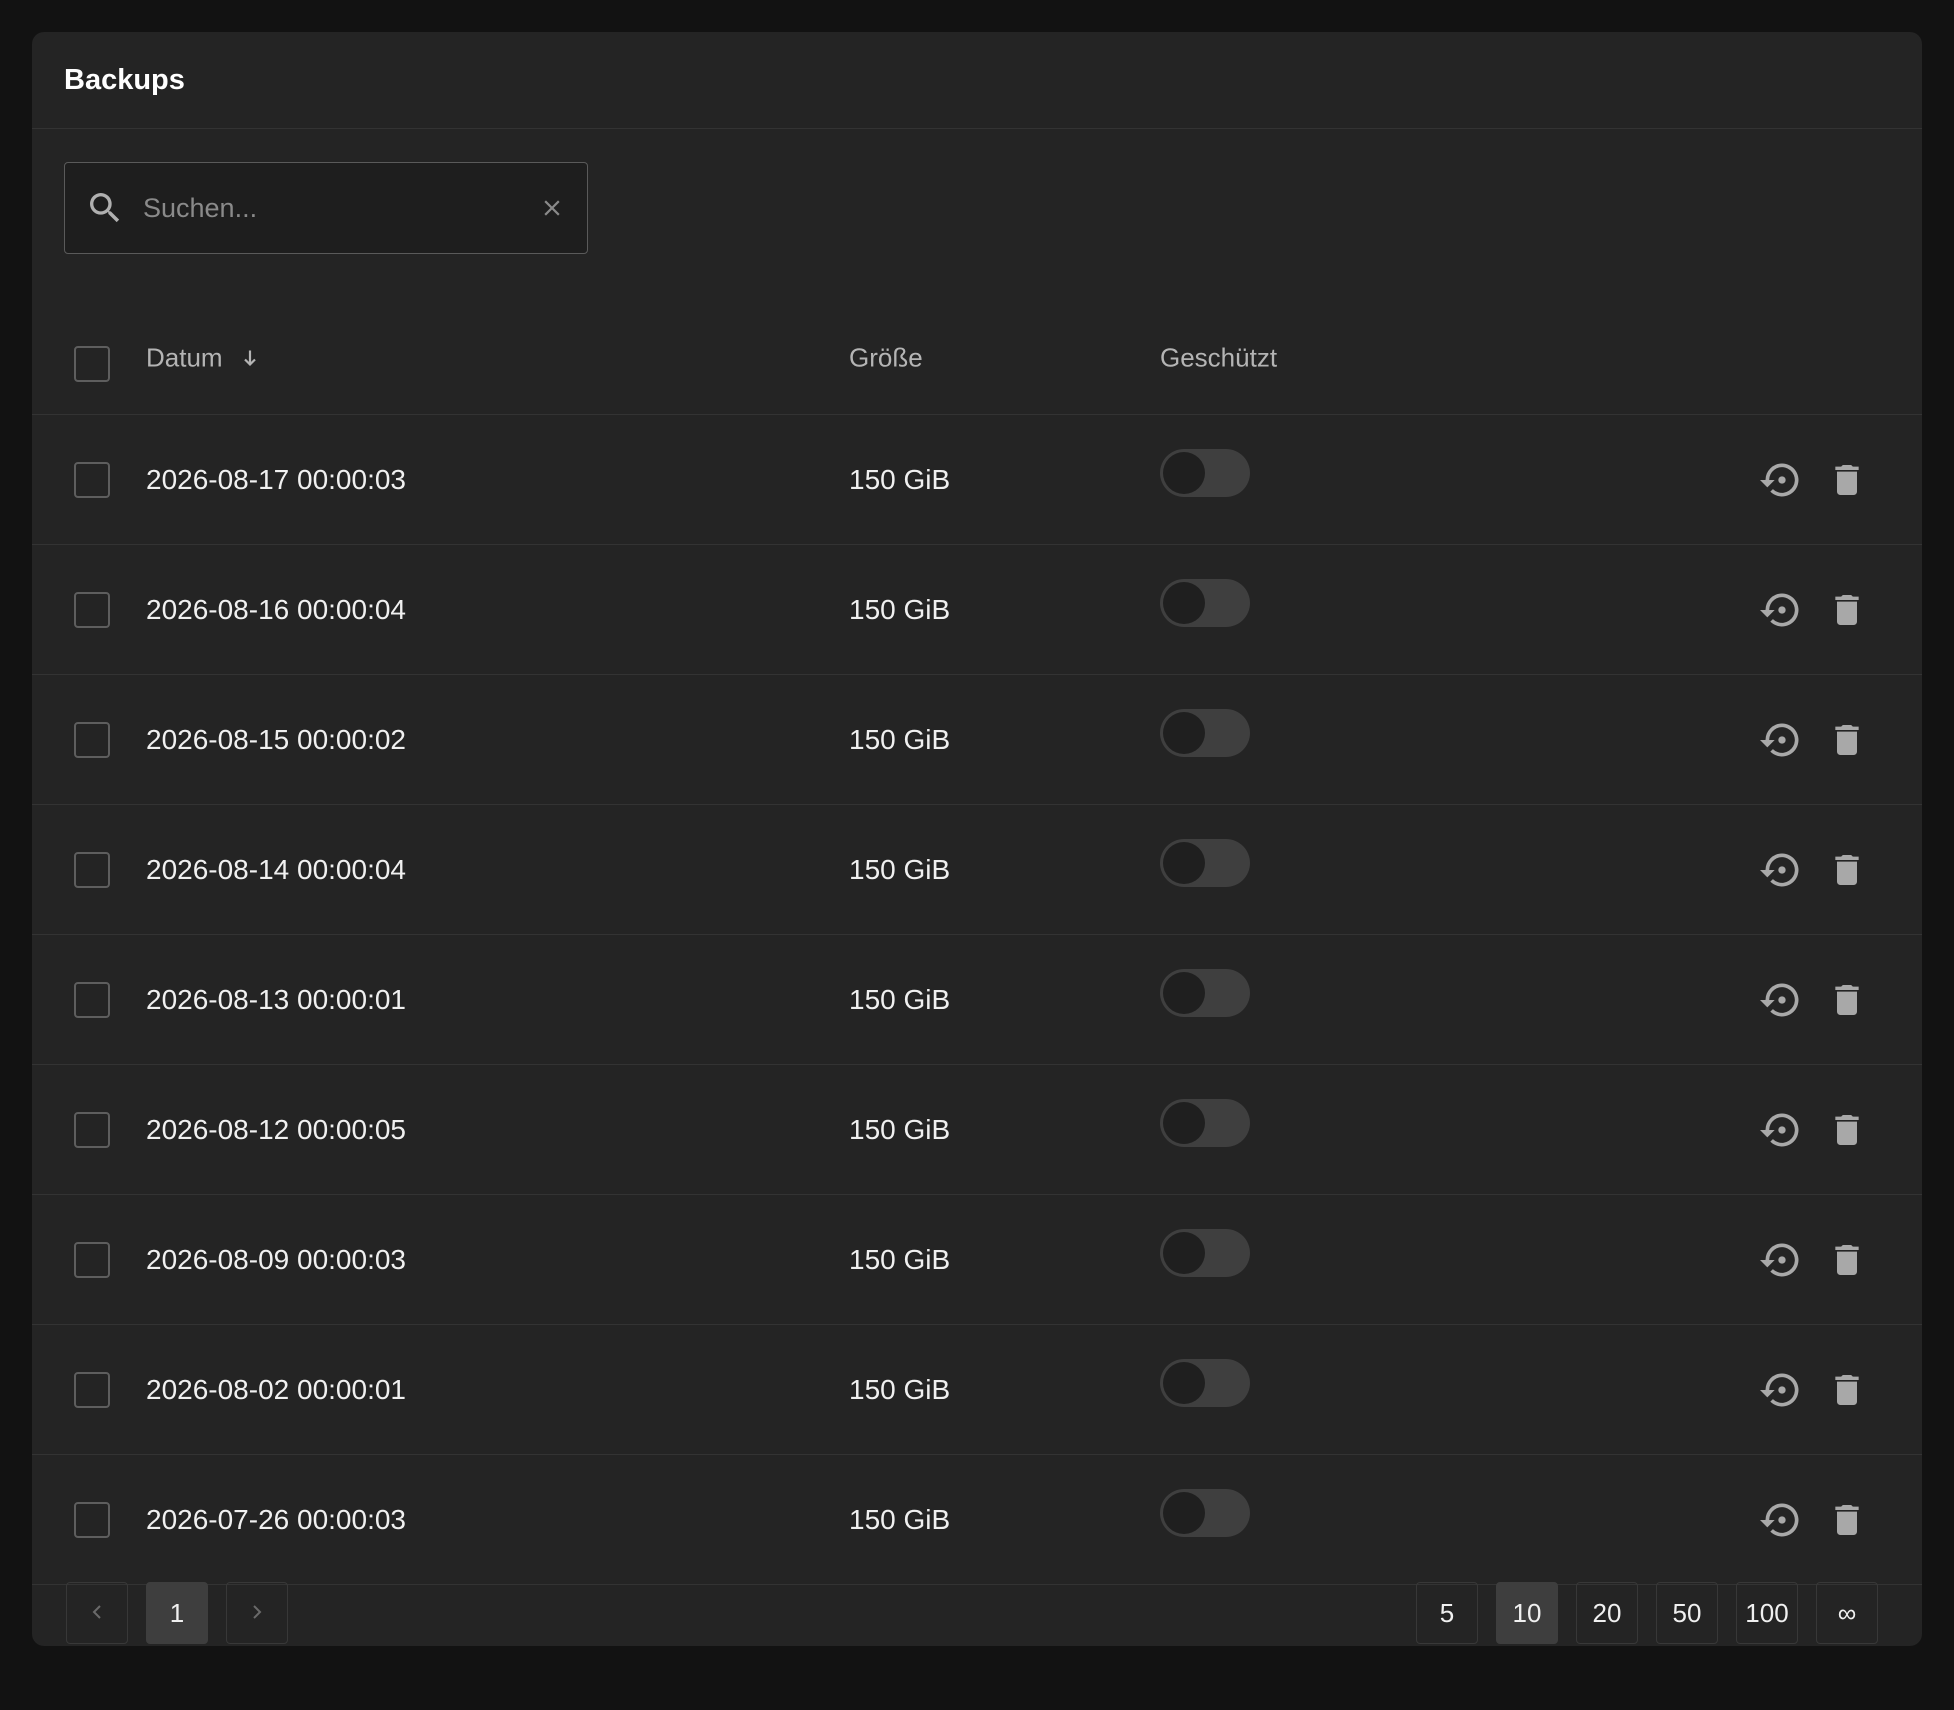 This screenshot has height=1710, width=1954. I want to click on backup-date: 2026-08-14 00:00:04, so click(276, 869).